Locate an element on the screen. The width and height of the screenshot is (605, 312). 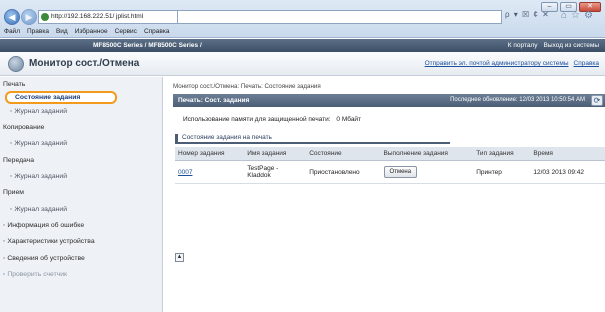
print-job-status-heading: Состояние задания на печать is located at coordinates (312, 139).